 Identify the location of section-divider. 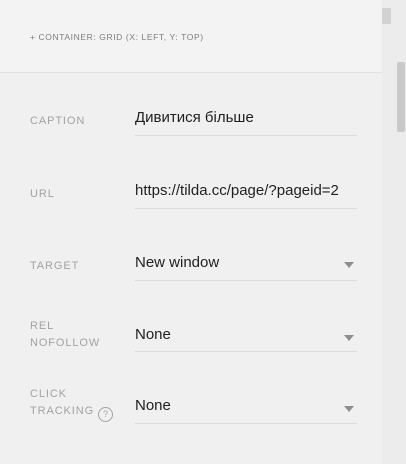
(191, 72).